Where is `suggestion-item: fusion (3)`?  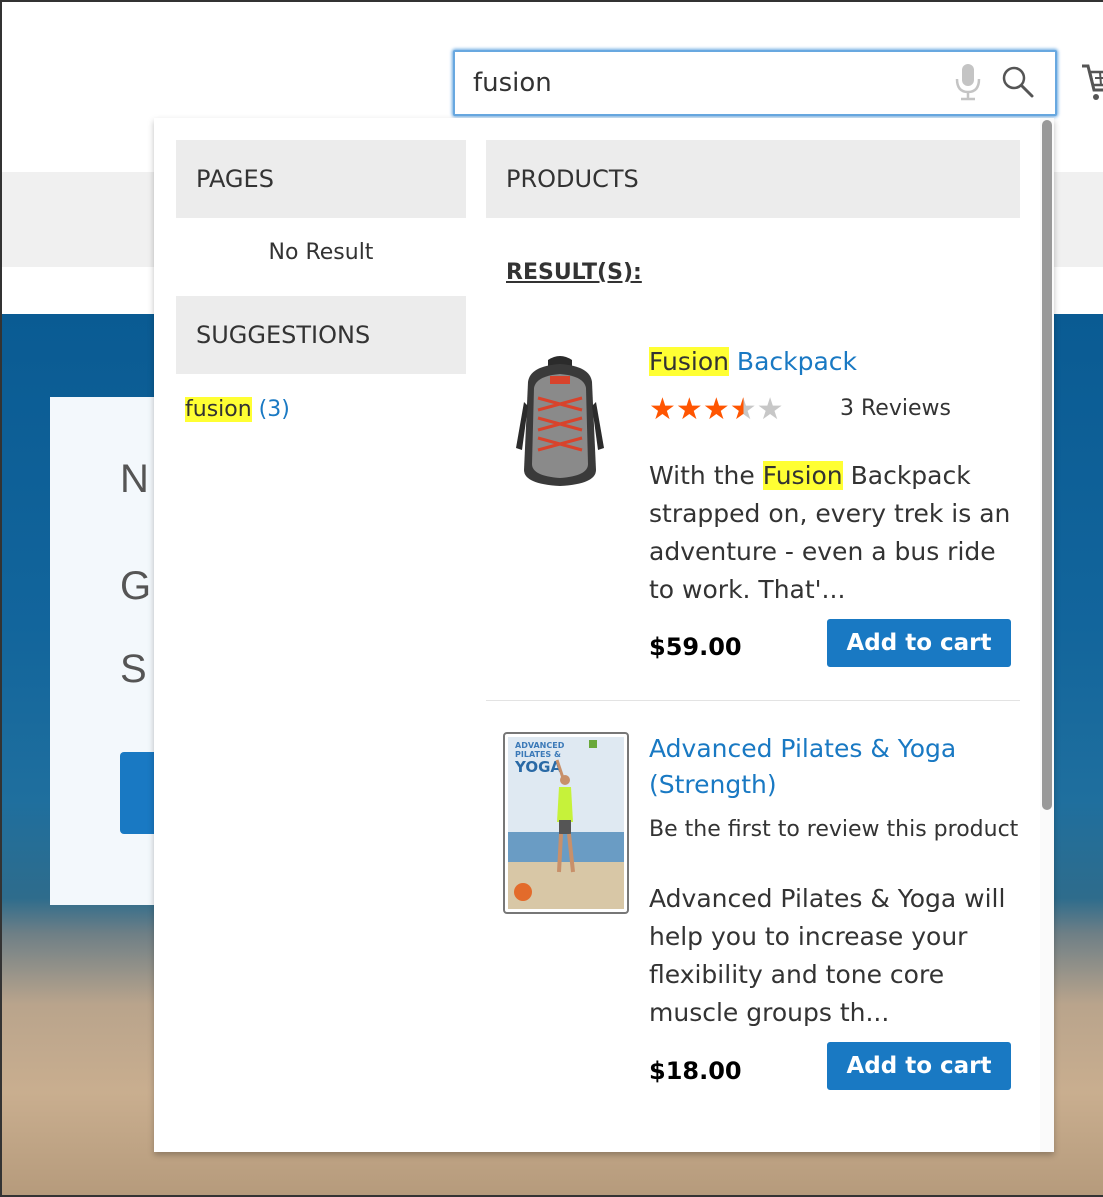
suggestion-item: fusion (3) is located at coordinates (237, 409).